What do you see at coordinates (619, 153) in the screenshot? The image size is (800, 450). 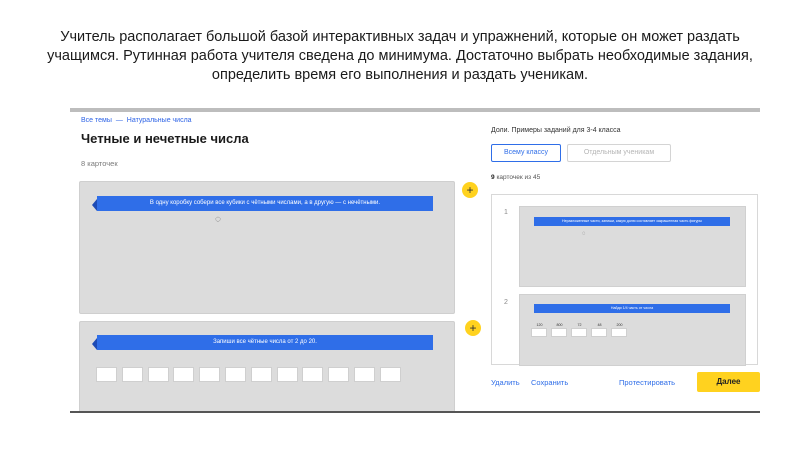 I see `individual-students-button: Отдельным ученикам` at bounding box center [619, 153].